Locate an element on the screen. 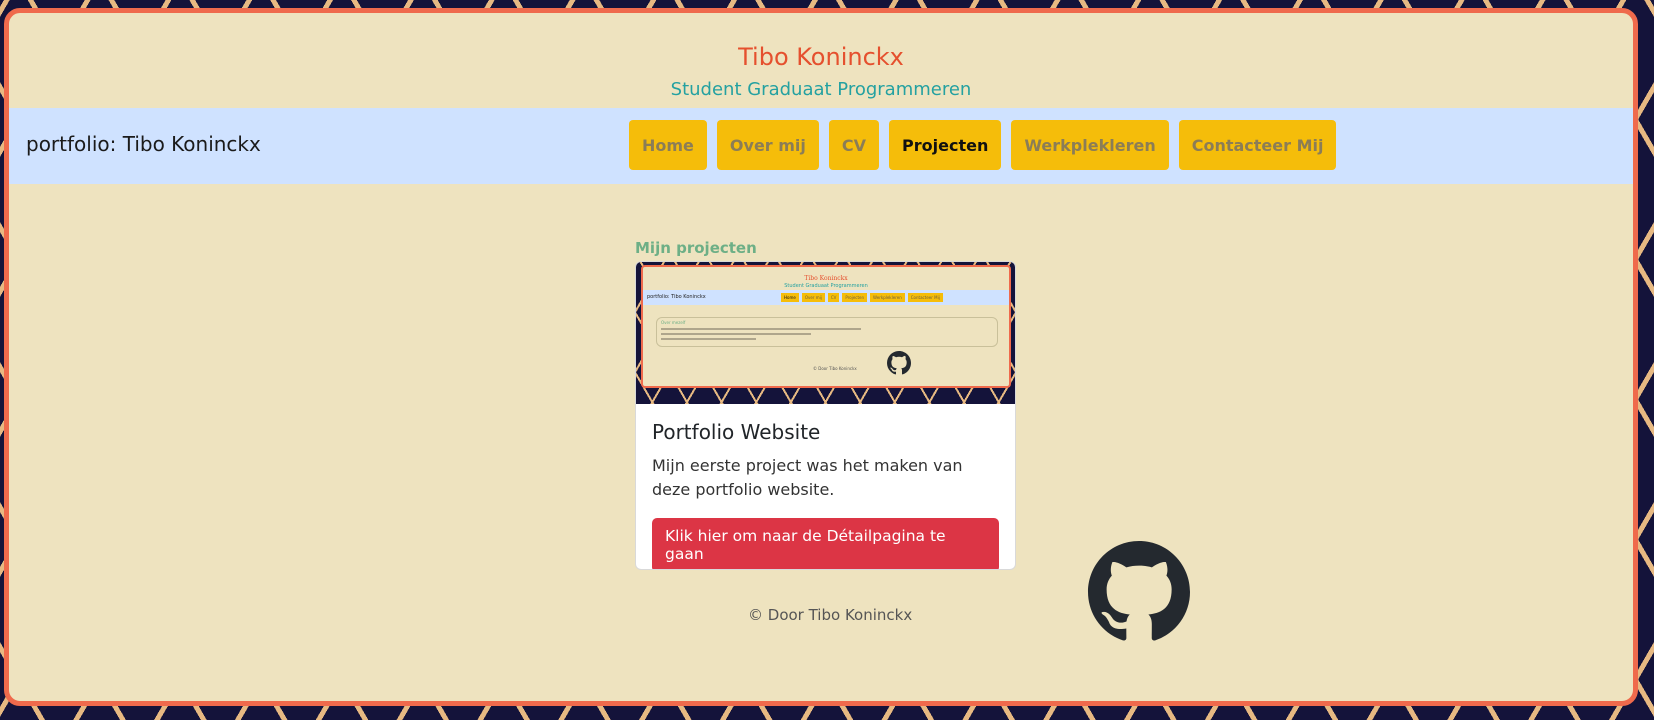 The width and height of the screenshot is (1654, 720). nav-item-projecten: Projecten is located at coordinates (945, 145).